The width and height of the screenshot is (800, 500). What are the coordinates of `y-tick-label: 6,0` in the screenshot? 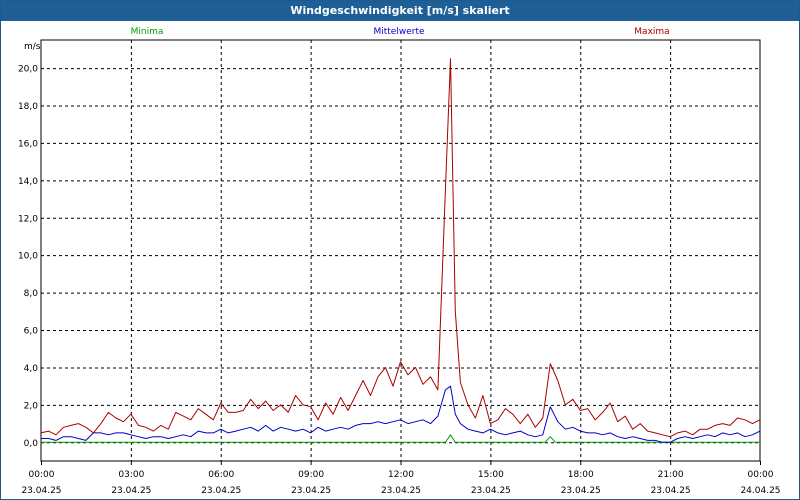 It's located at (31, 332).